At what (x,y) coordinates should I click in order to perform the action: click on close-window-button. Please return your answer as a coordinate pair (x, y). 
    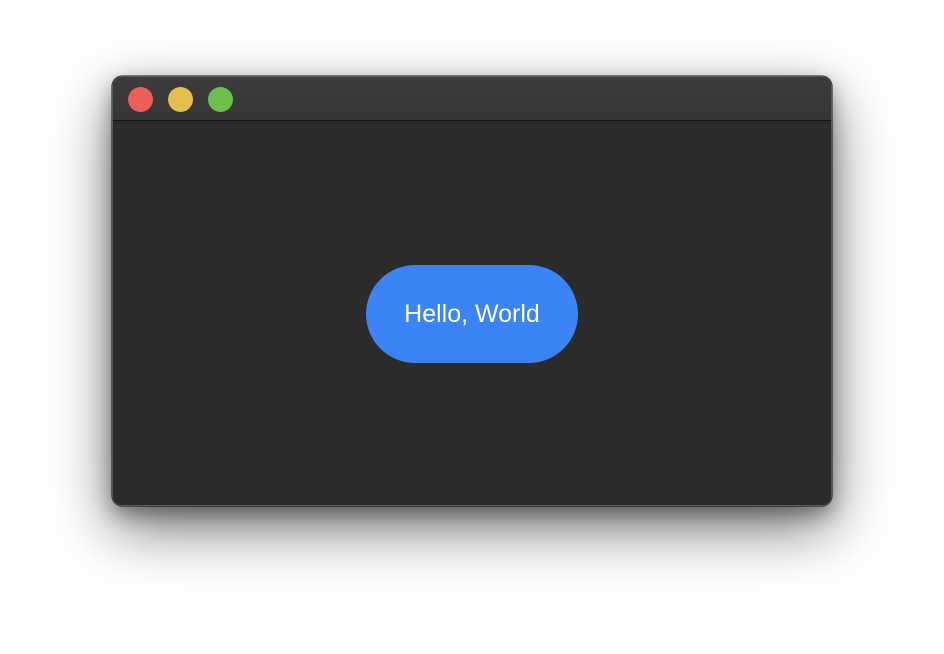
    Looking at the image, I should click on (140, 99).